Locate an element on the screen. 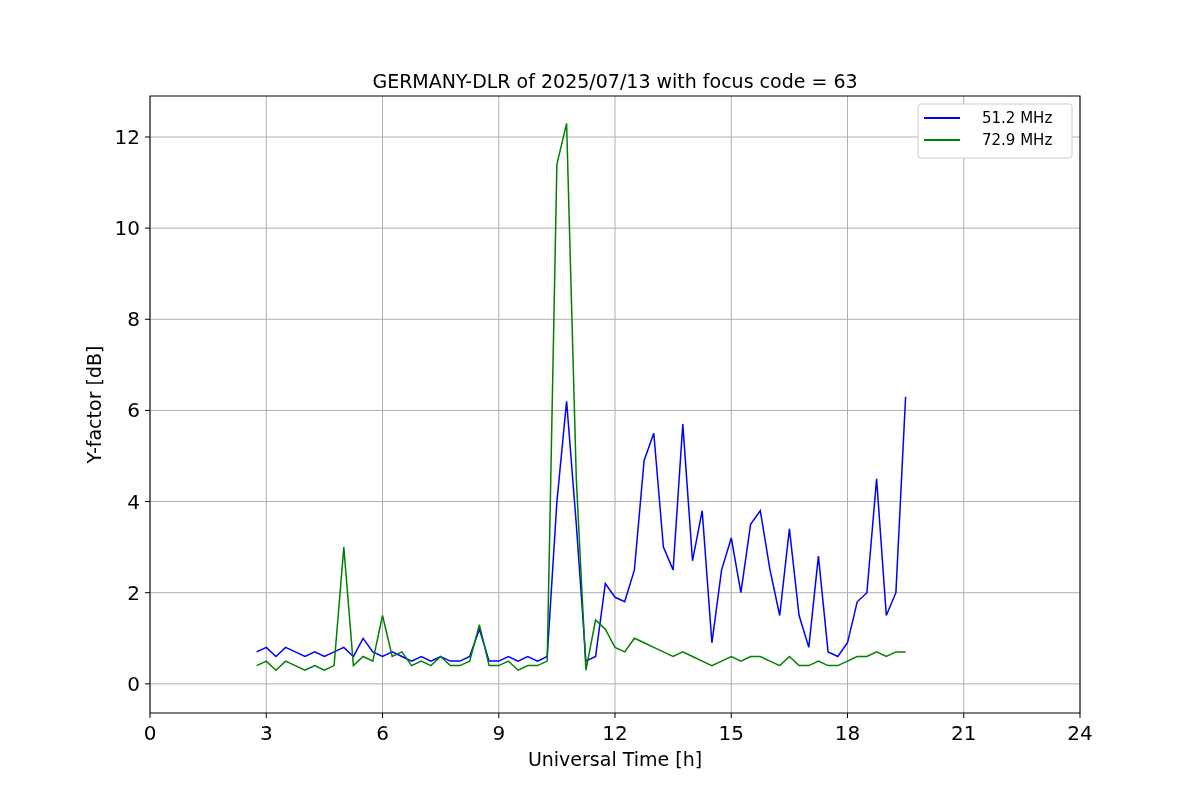 The image size is (1200, 800). tick-label: 2 is located at coordinates (133, 592).